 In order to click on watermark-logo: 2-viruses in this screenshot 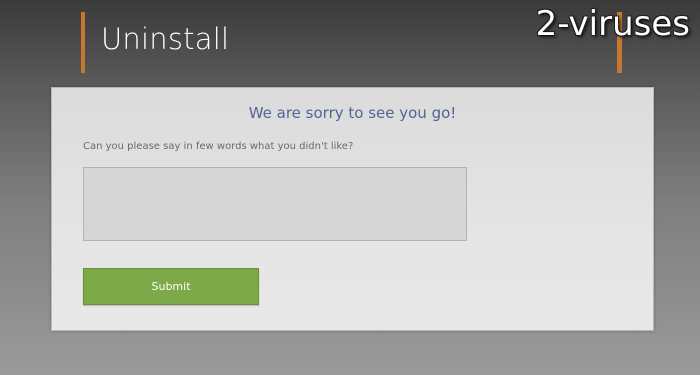, I will do `click(612, 24)`.